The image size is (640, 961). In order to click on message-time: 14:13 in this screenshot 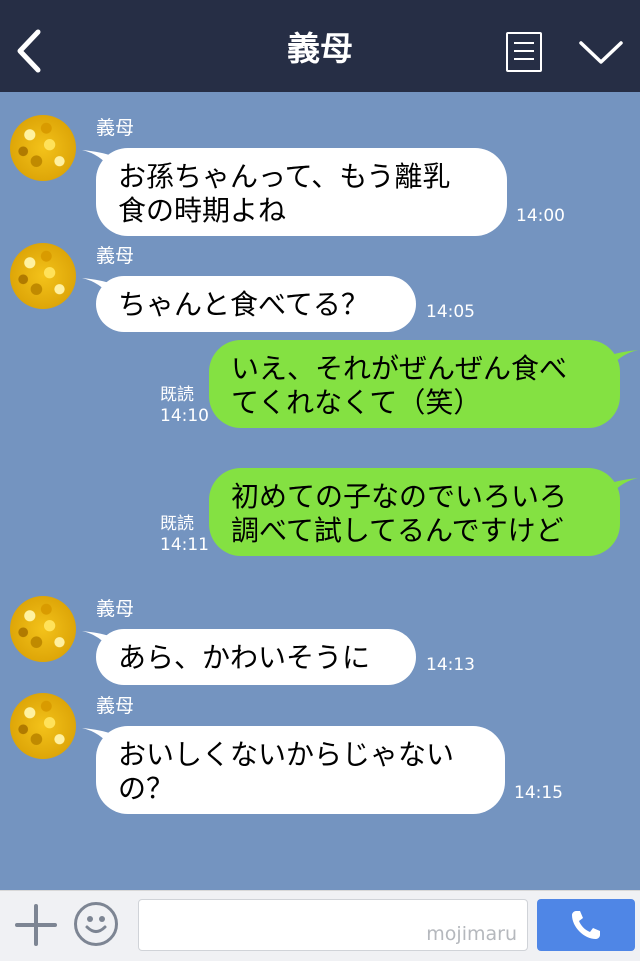, I will do `click(450, 665)`.